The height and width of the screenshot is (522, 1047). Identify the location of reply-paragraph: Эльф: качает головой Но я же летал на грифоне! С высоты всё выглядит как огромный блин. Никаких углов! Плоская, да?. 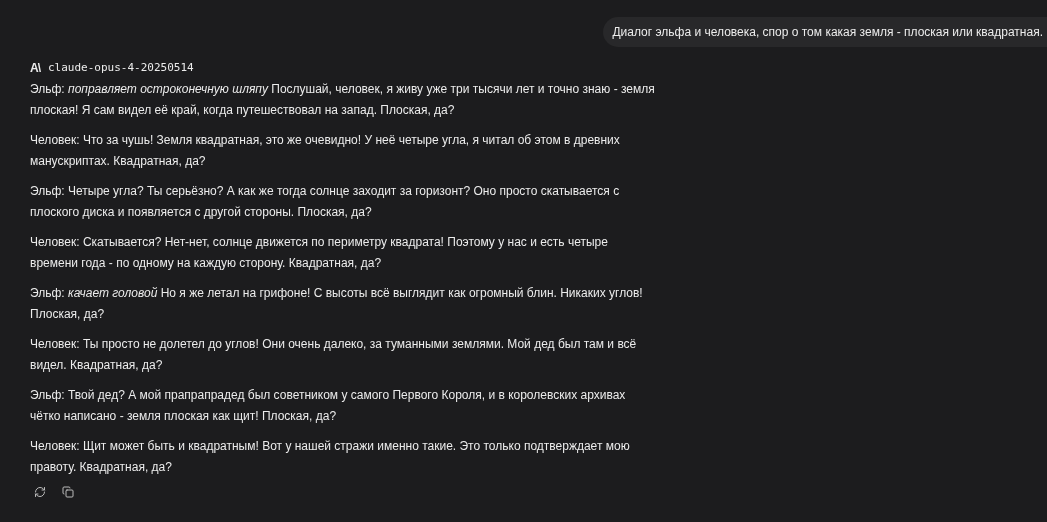
(337, 304).